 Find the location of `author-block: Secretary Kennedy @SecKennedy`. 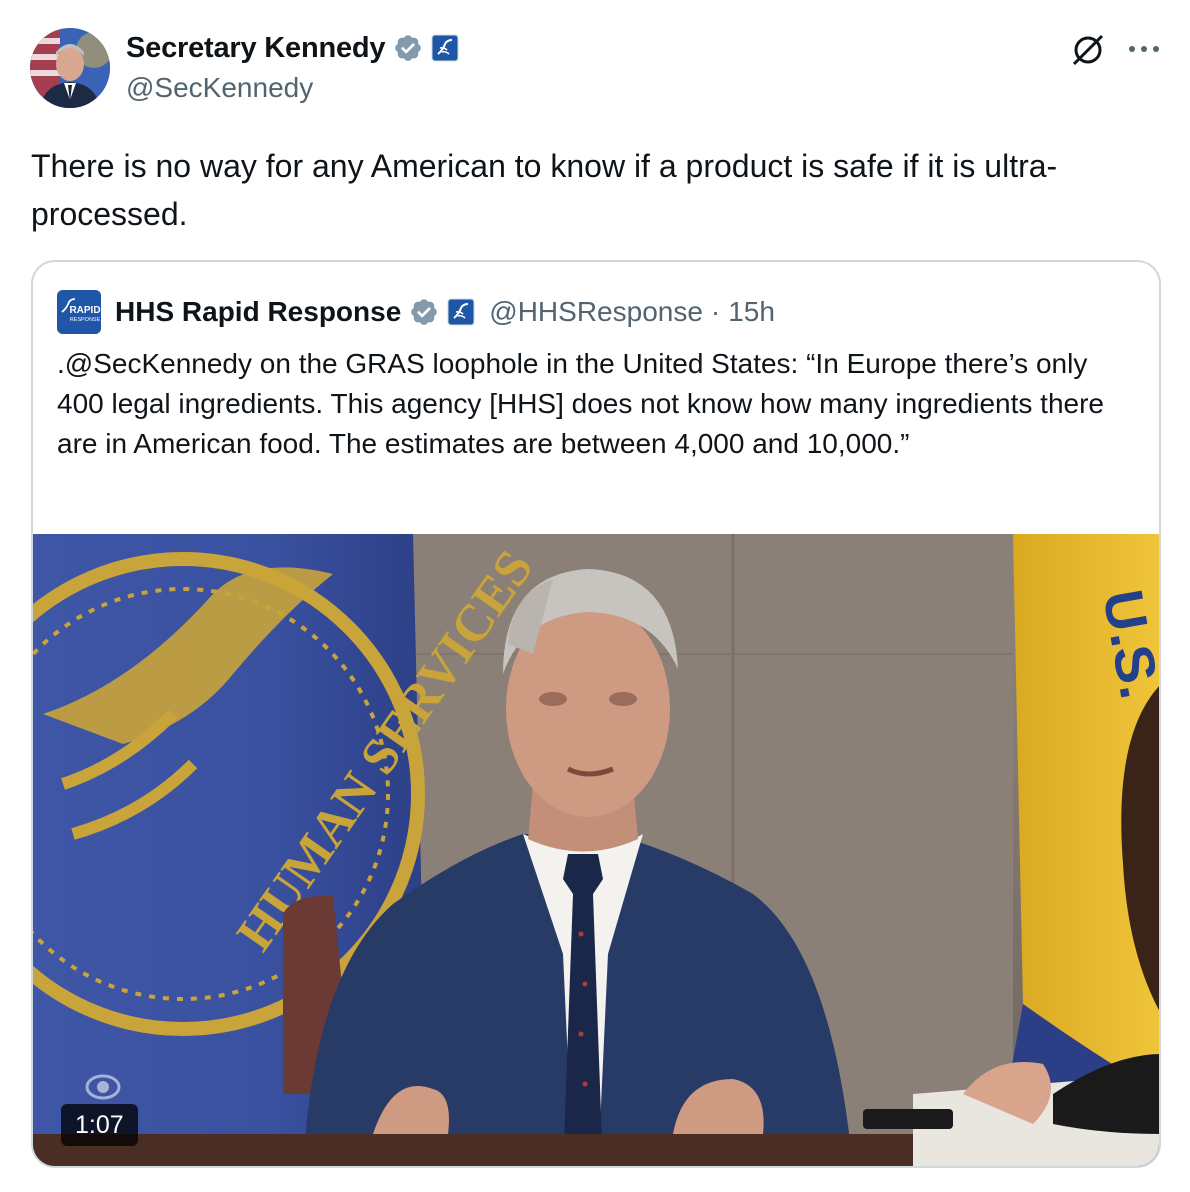

author-block: Secretary Kennedy @SecKennedy is located at coordinates (292, 67).